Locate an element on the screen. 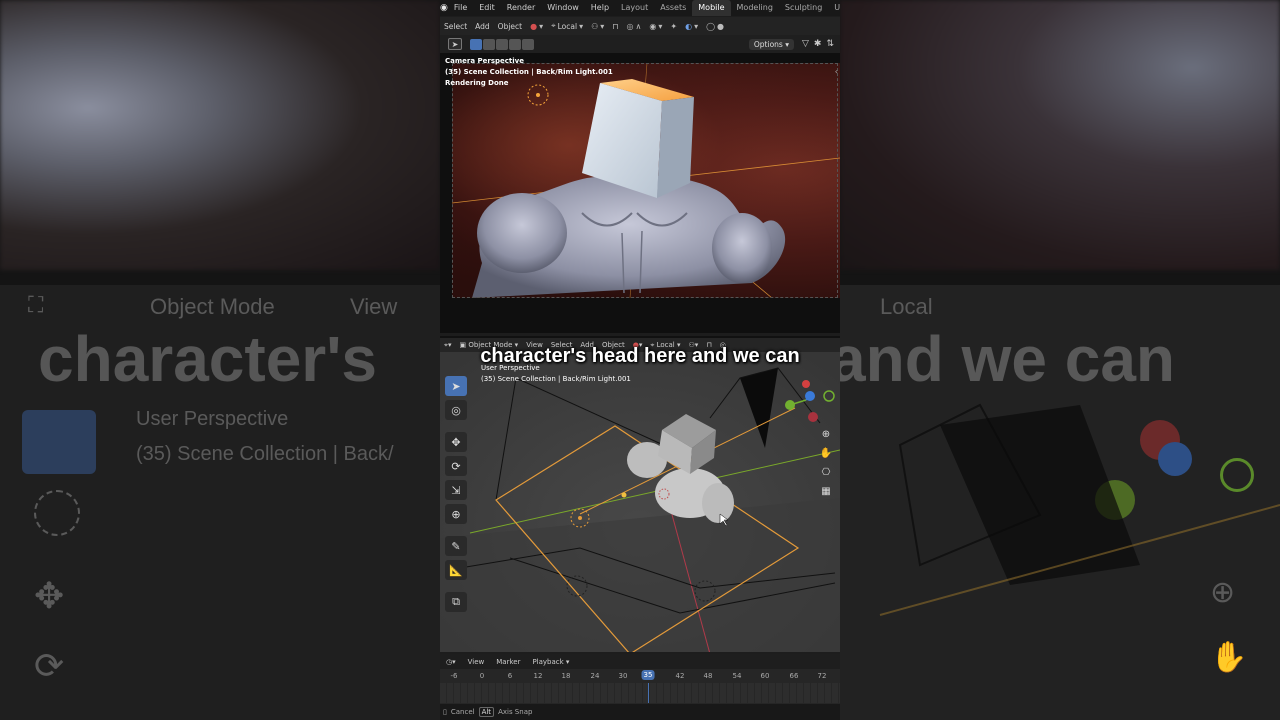  timeline-editor-type-dropdown: ◷▾ is located at coordinates (451, 662).